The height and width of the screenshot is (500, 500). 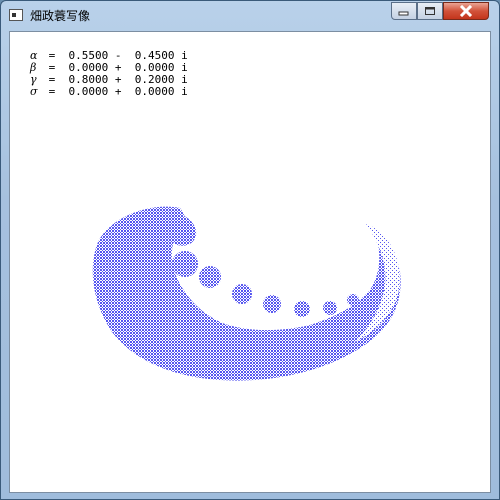 I want to click on minimize-icon, so click(x=403, y=13).